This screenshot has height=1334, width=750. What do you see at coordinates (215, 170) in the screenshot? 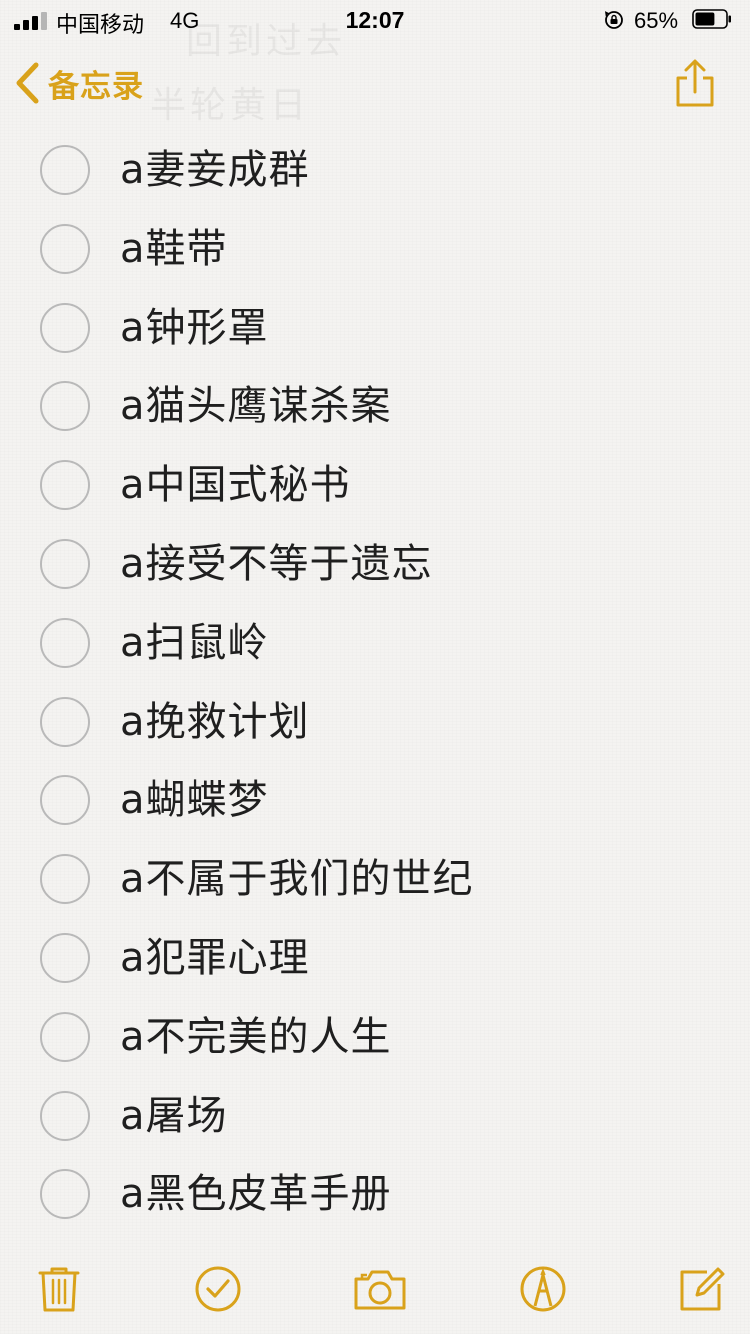
I see `checklist-item-label: a妻妾成群` at bounding box center [215, 170].